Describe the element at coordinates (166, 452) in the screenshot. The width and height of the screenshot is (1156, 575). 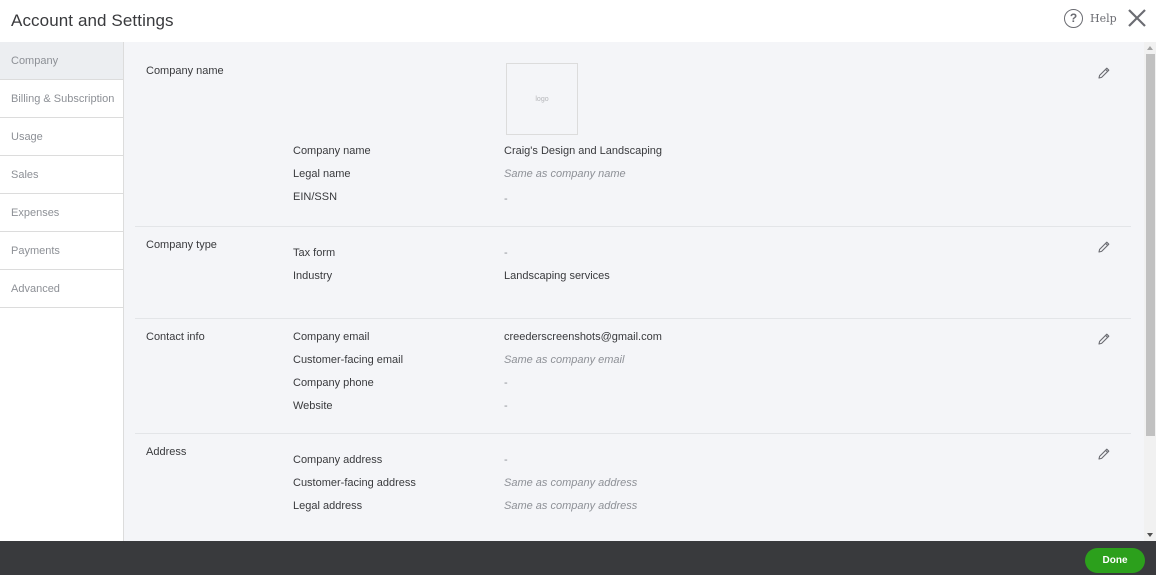
I see `section-title: Address` at that location.